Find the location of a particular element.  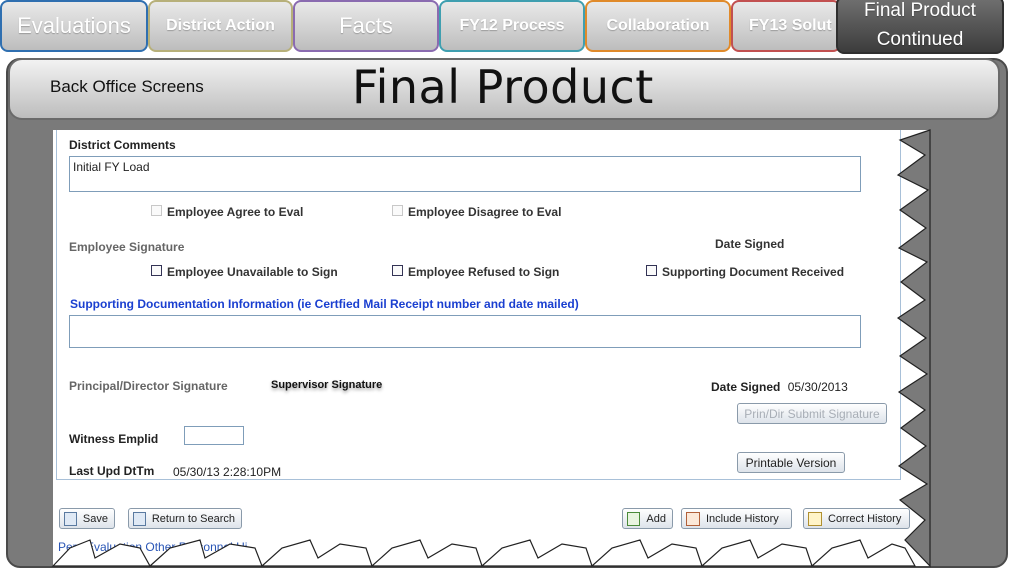

refused-label: Employee Refused to Sign is located at coordinates (484, 272).